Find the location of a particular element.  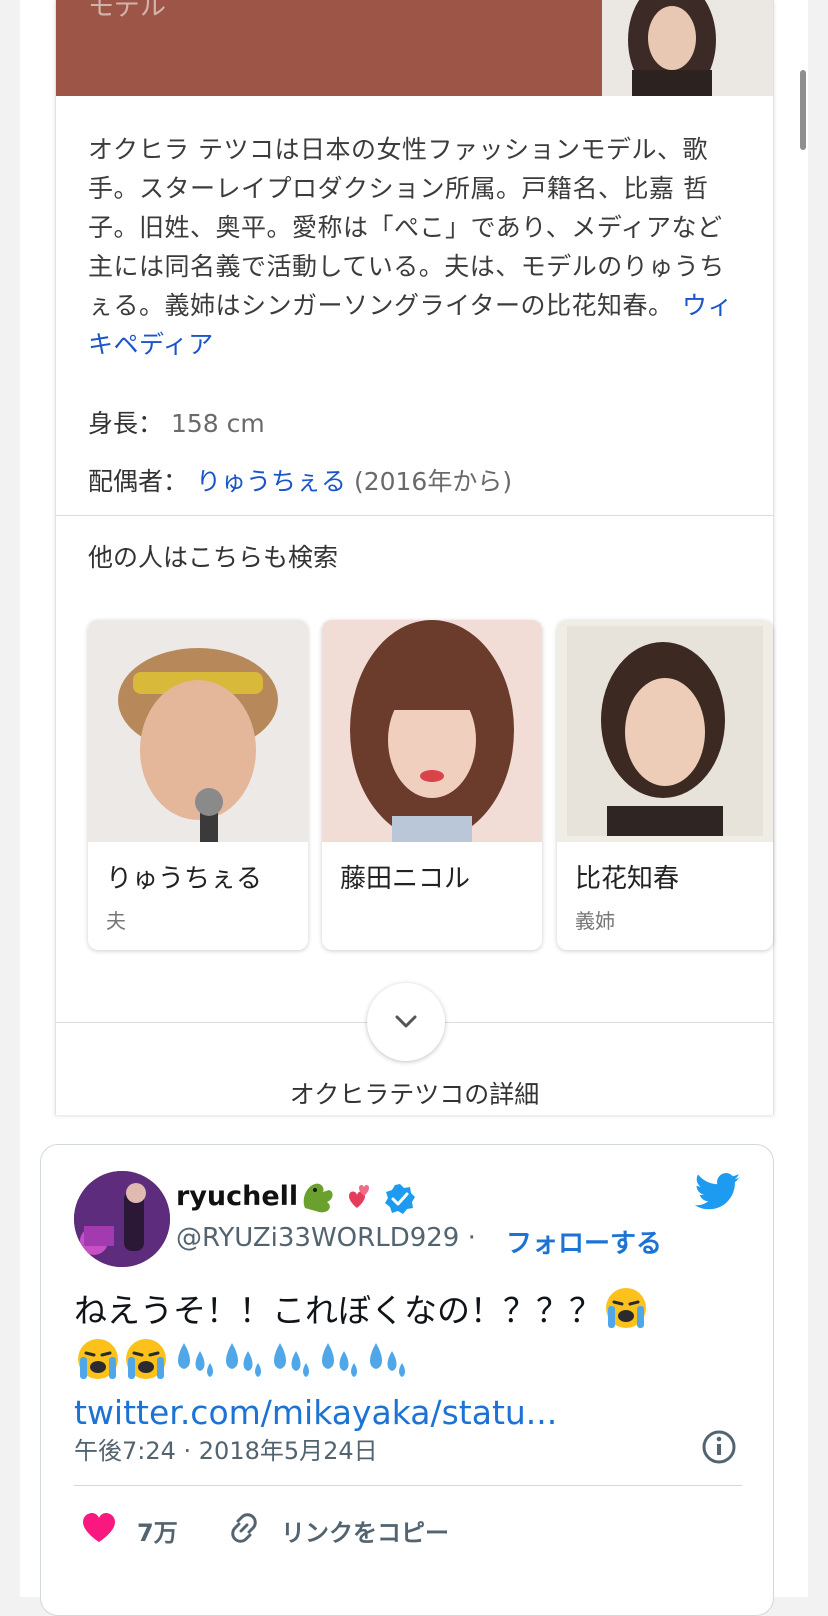

tweet-handle: @RYUZi33WORLD929 · is located at coordinates (326, 1238).